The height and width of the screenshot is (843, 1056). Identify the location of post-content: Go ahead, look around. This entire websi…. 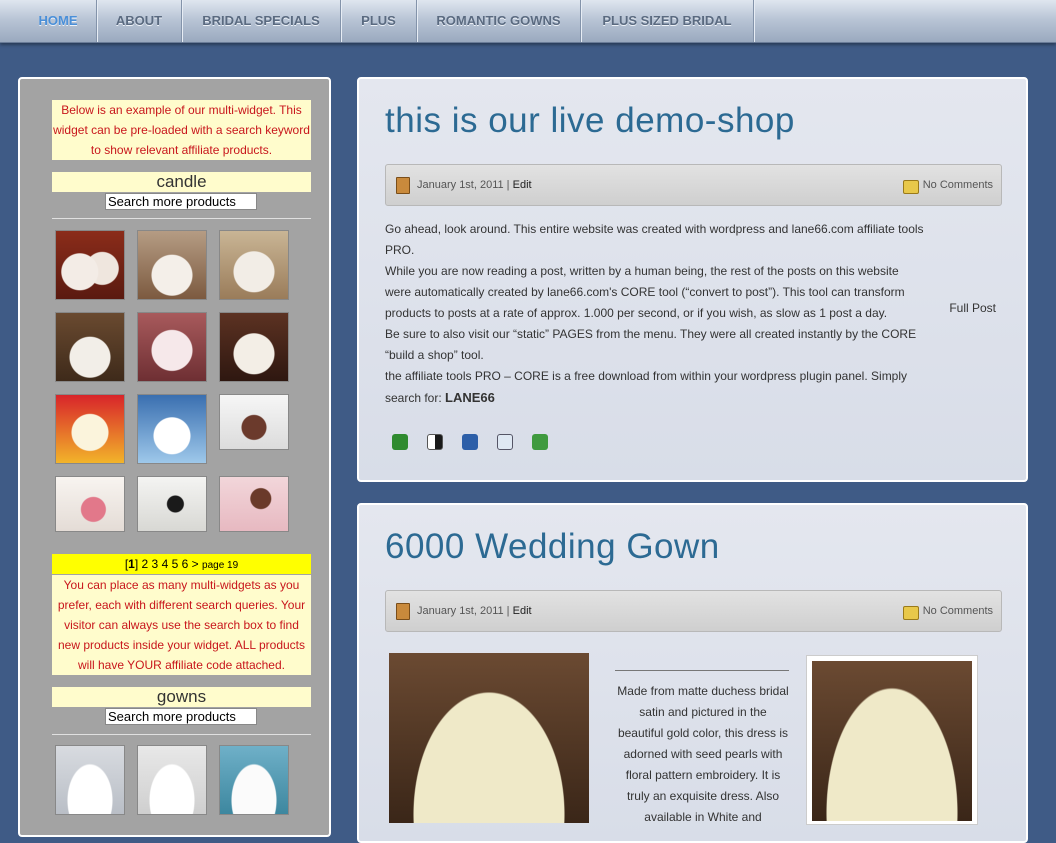
(655, 314).